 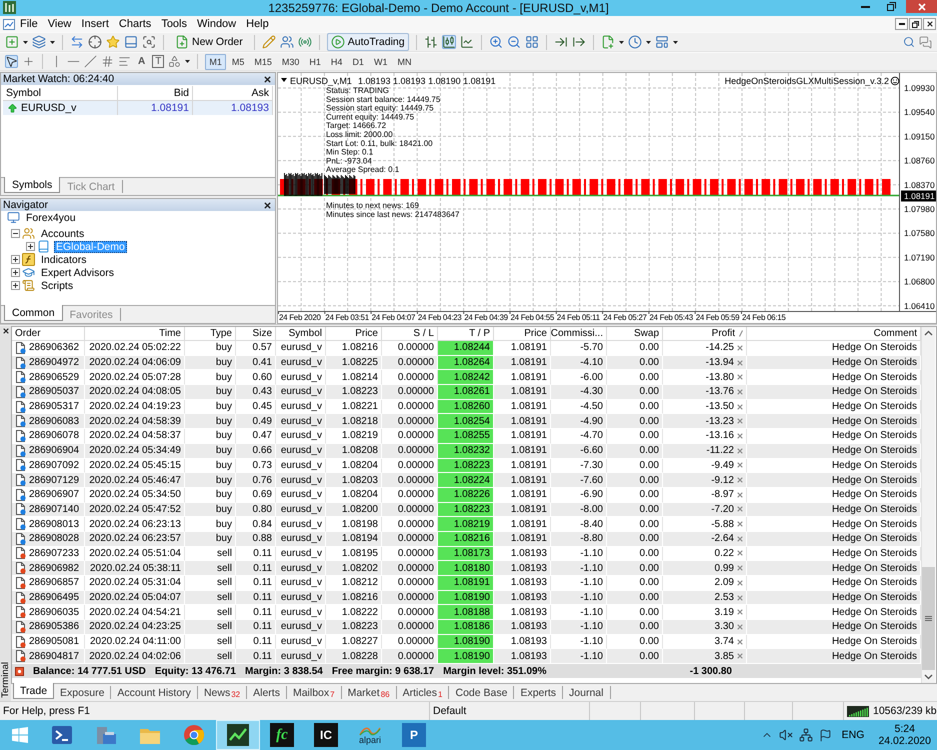 I want to click on timeframe-button: M30, so click(x=291, y=62).